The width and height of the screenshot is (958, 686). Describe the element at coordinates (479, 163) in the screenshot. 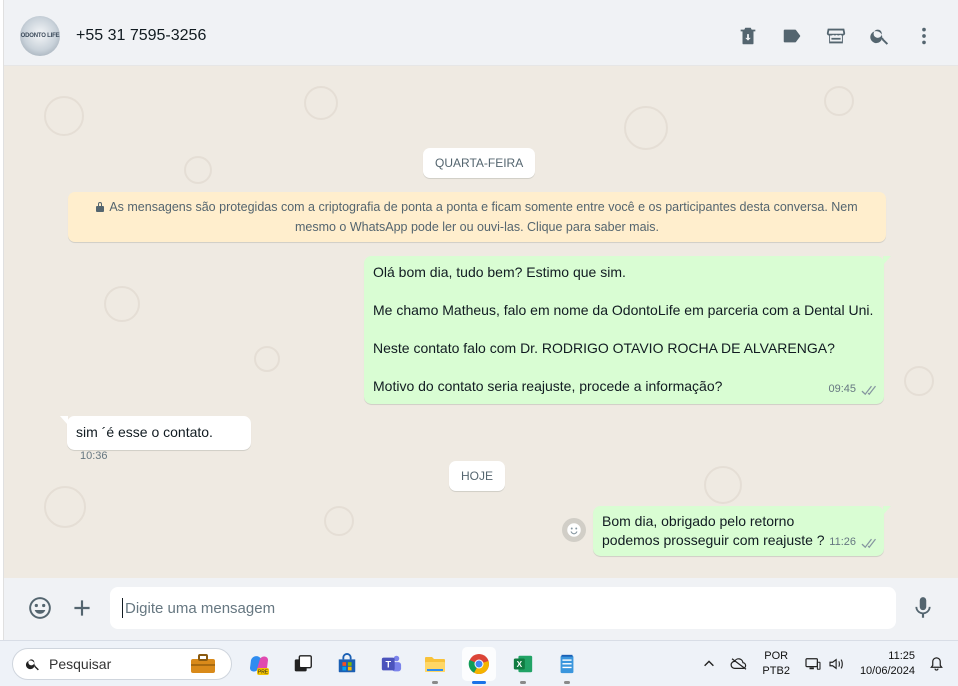

I see `date-divider-wednesday: QUARTA-FEIRA` at that location.